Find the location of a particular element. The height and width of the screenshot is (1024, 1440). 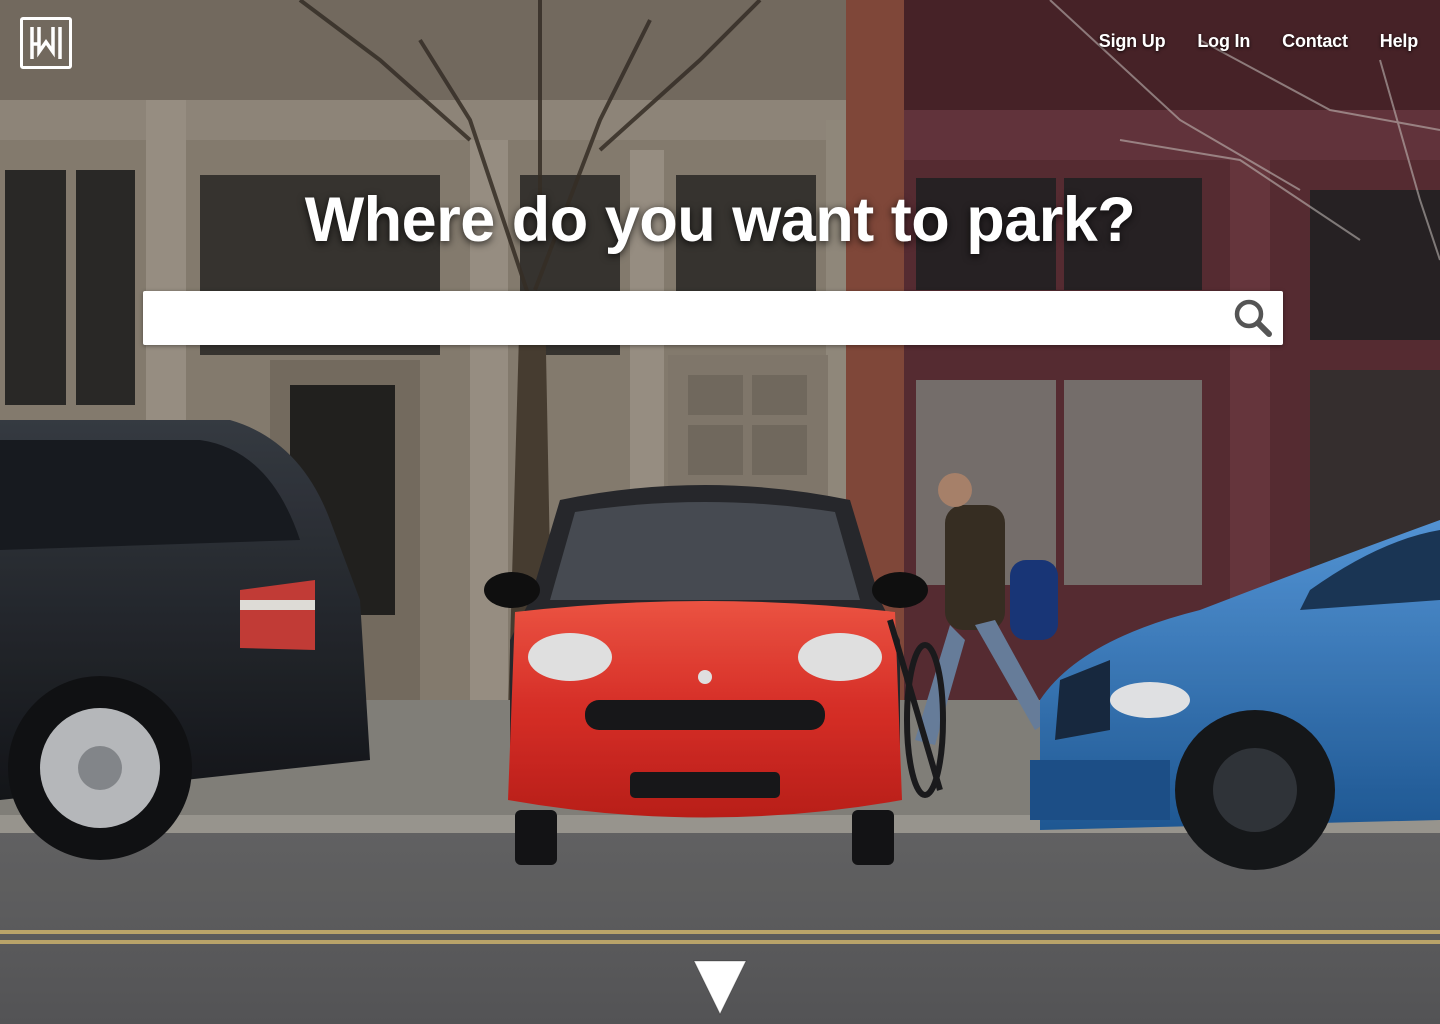

search-icon is located at coordinates (1253, 318).